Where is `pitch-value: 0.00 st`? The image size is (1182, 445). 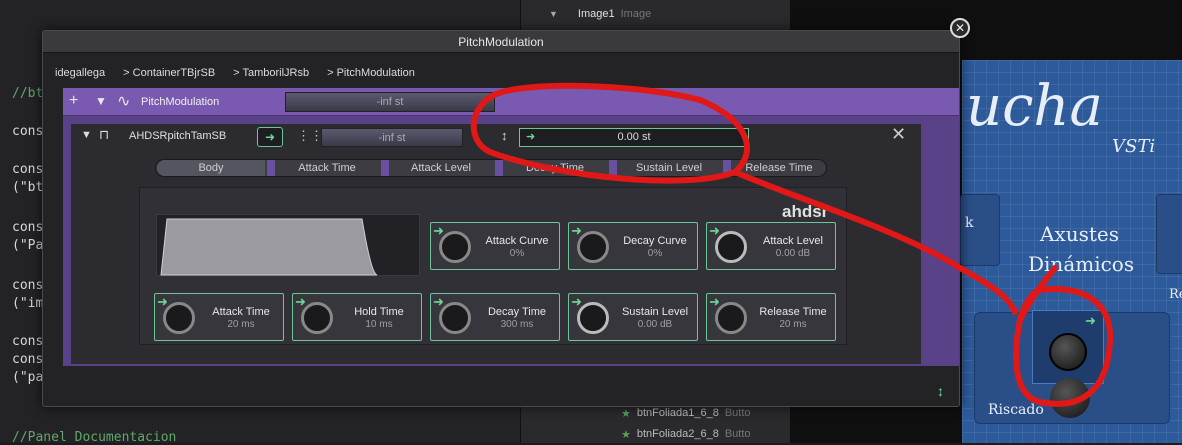 pitch-value: 0.00 st is located at coordinates (634, 137).